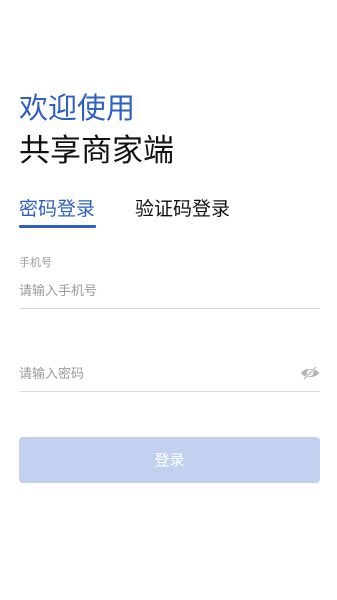 The height and width of the screenshot is (600, 337). What do you see at coordinates (310, 373) in the screenshot?
I see `eye-off-icon` at bounding box center [310, 373].